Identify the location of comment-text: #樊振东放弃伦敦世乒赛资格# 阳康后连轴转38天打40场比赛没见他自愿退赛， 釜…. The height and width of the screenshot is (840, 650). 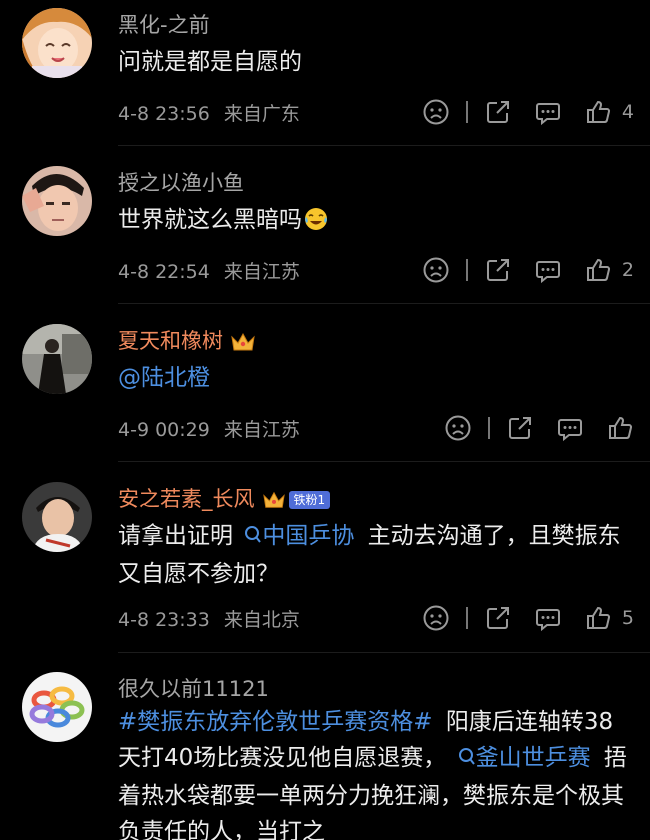
(375, 772).